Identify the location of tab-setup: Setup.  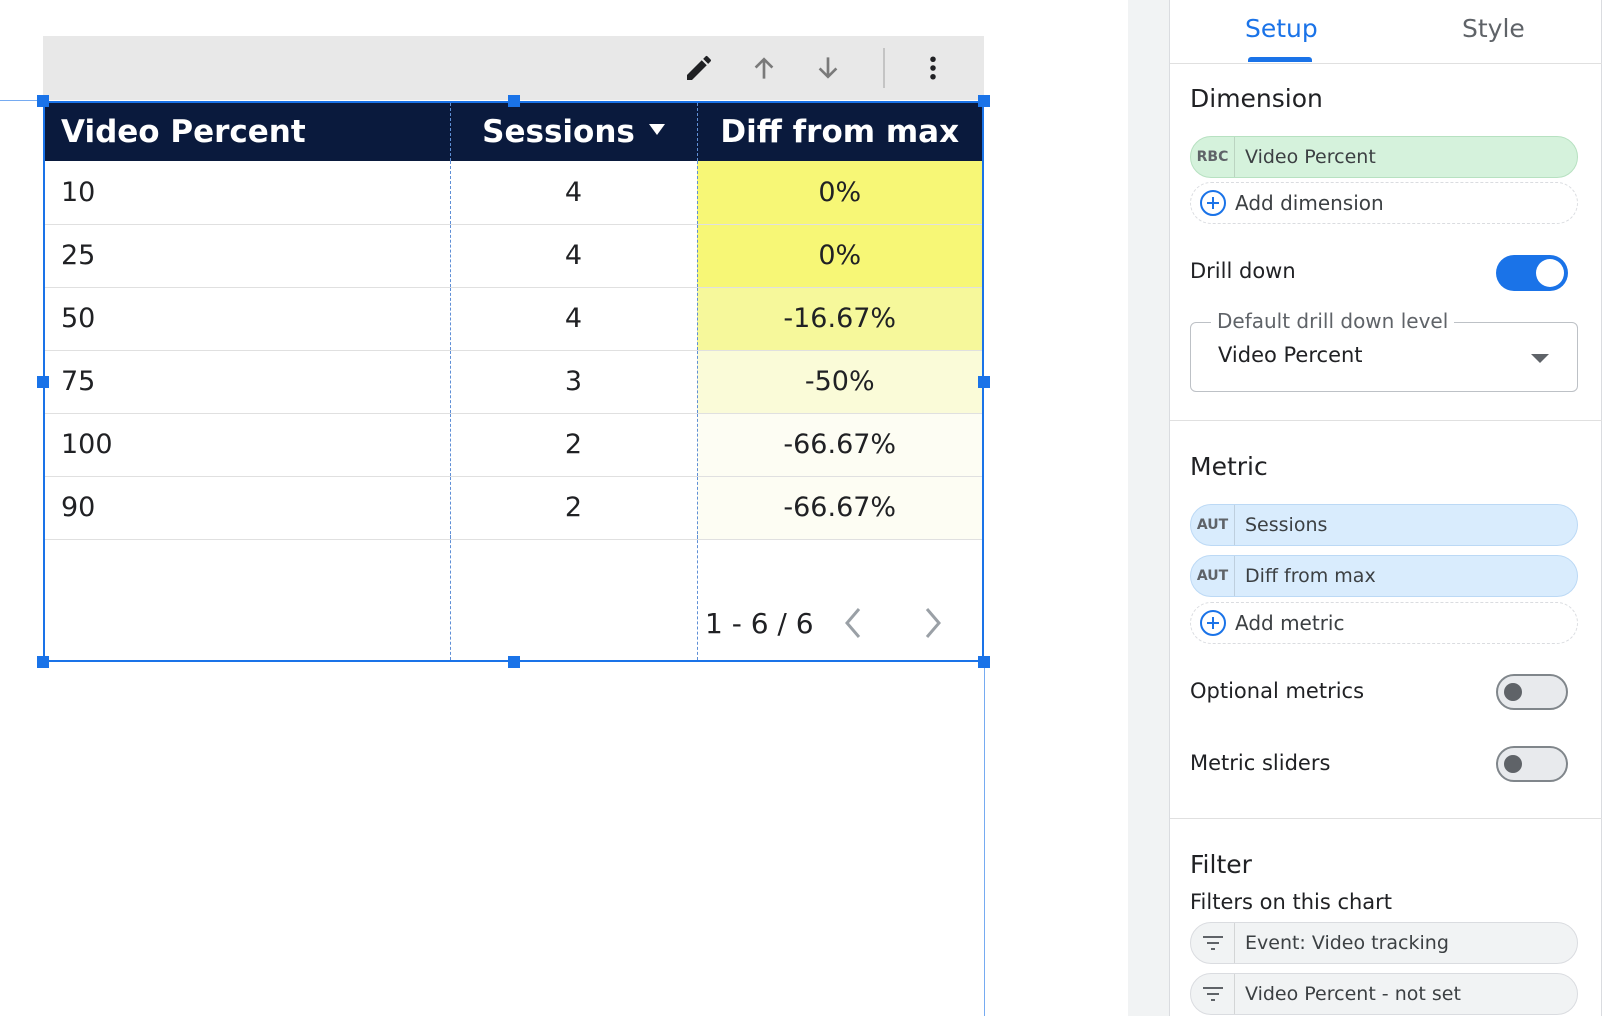
(1281, 28).